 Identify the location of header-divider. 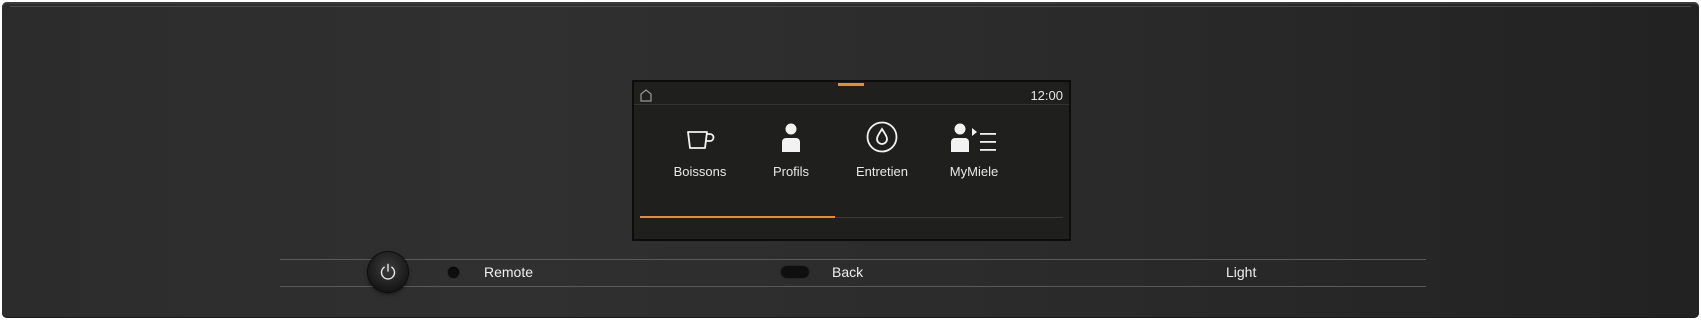
(851, 104).